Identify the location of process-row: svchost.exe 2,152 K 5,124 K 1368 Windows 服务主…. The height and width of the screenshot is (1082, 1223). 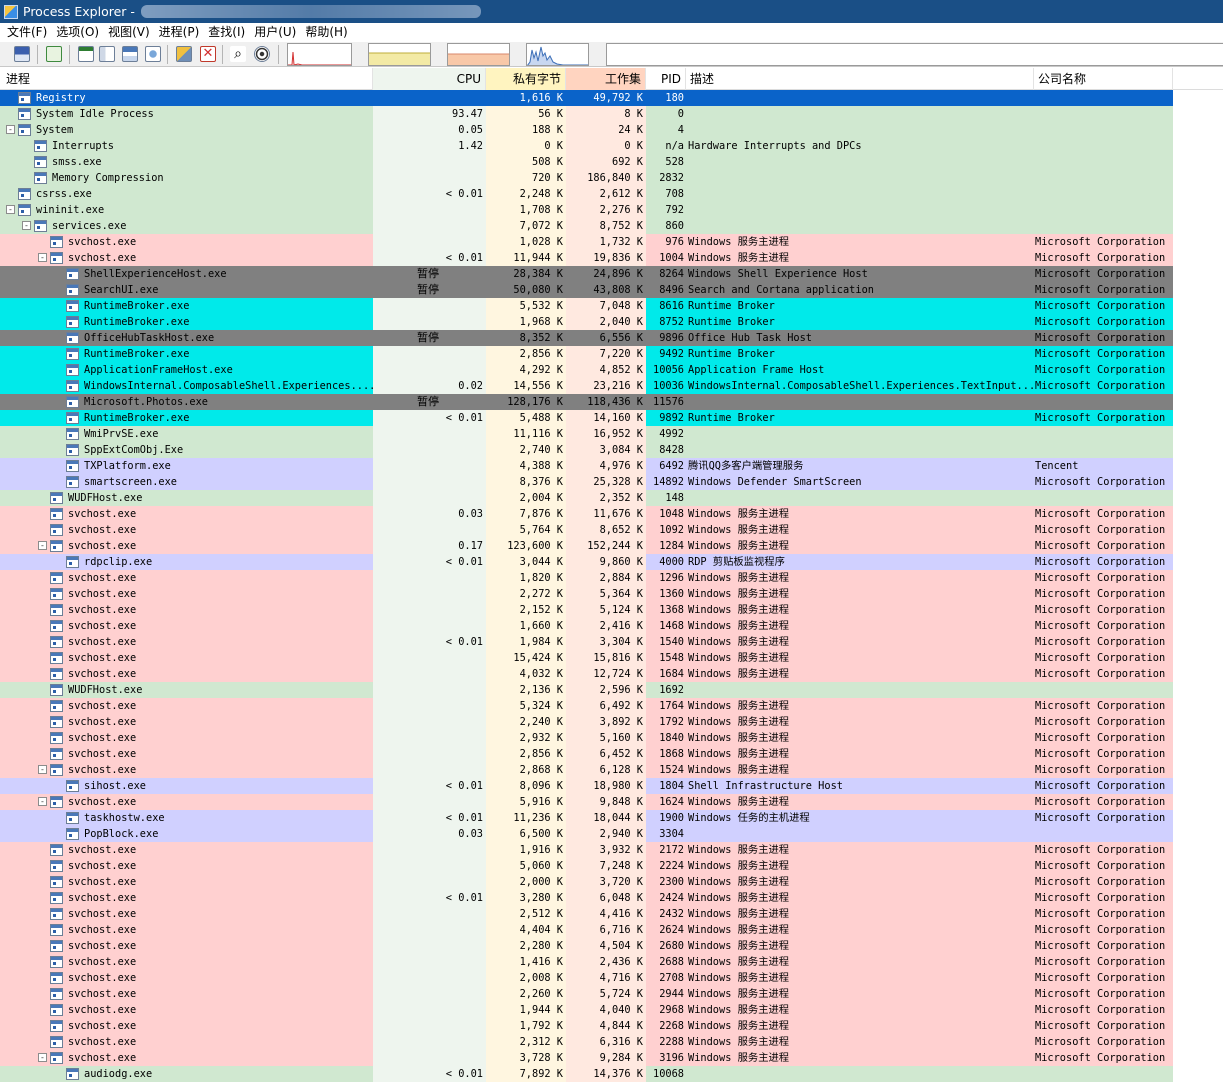
(586, 610).